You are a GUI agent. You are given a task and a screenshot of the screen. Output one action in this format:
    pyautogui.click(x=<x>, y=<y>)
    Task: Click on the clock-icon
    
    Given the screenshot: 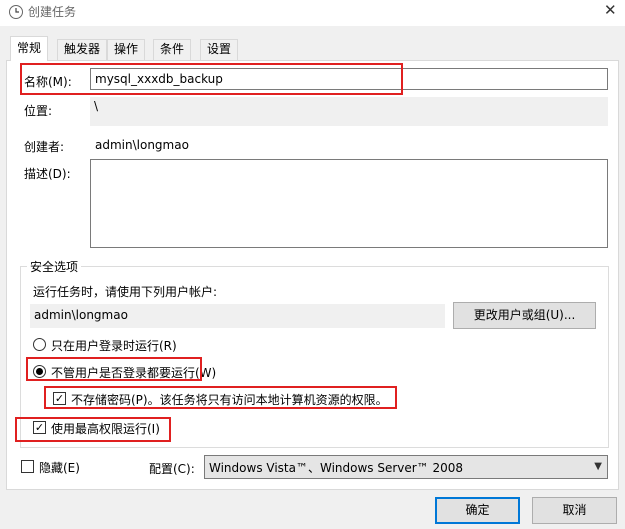 What is the action you would take?
    pyautogui.click(x=16, y=12)
    